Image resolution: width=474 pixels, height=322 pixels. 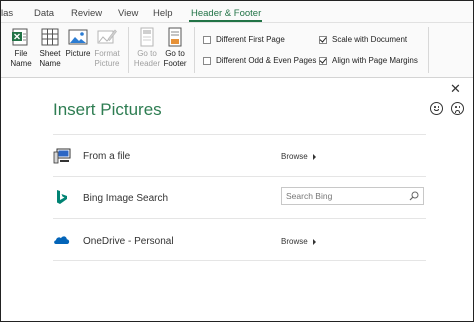 What do you see at coordinates (50, 63) in the screenshot?
I see `sheet-name-label-2: Name` at bounding box center [50, 63].